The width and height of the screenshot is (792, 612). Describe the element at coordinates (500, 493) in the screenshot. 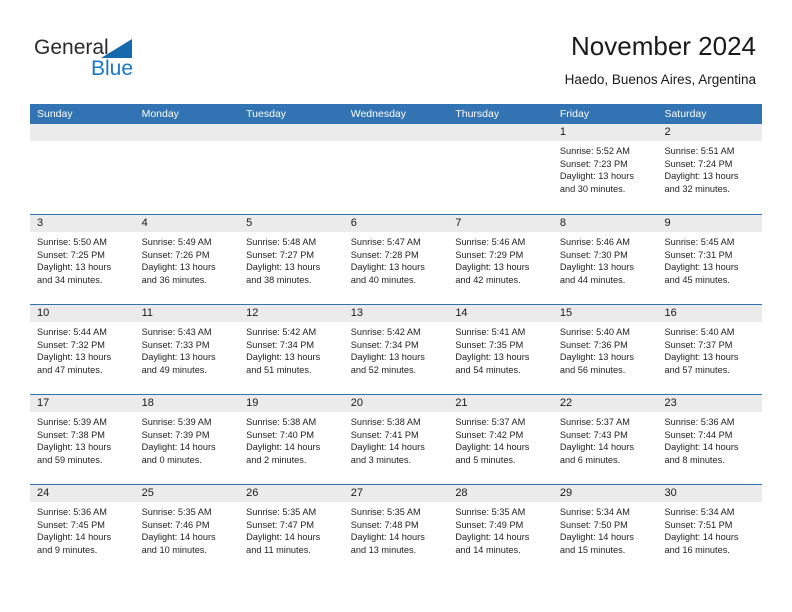

I see `day-number: 28` at that location.